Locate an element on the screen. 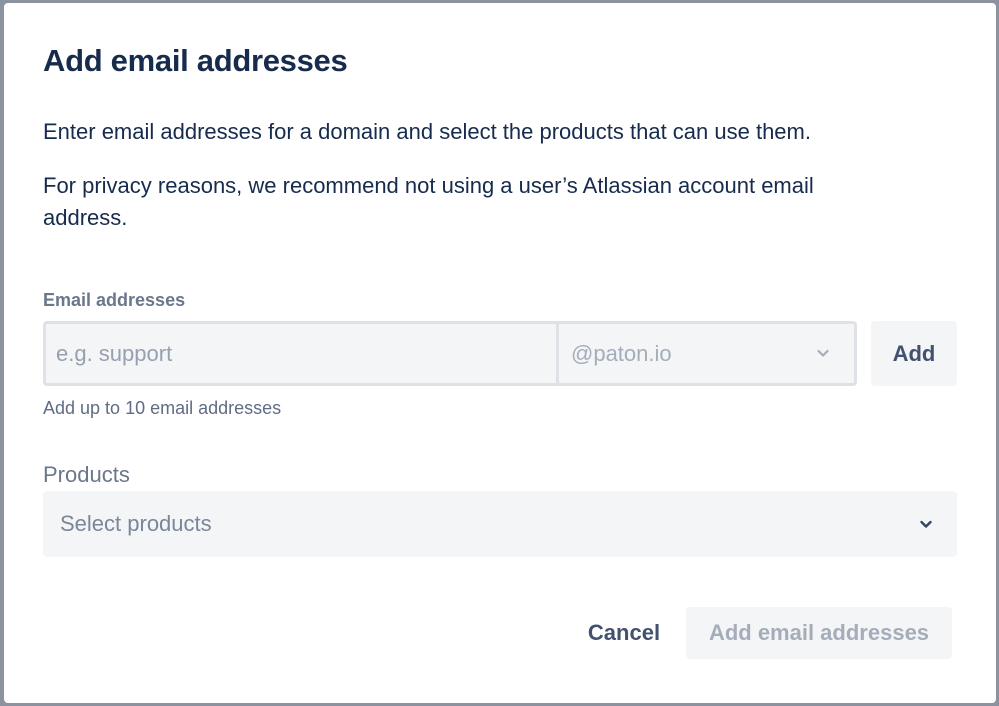  products-label: Products is located at coordinates (86, 474).